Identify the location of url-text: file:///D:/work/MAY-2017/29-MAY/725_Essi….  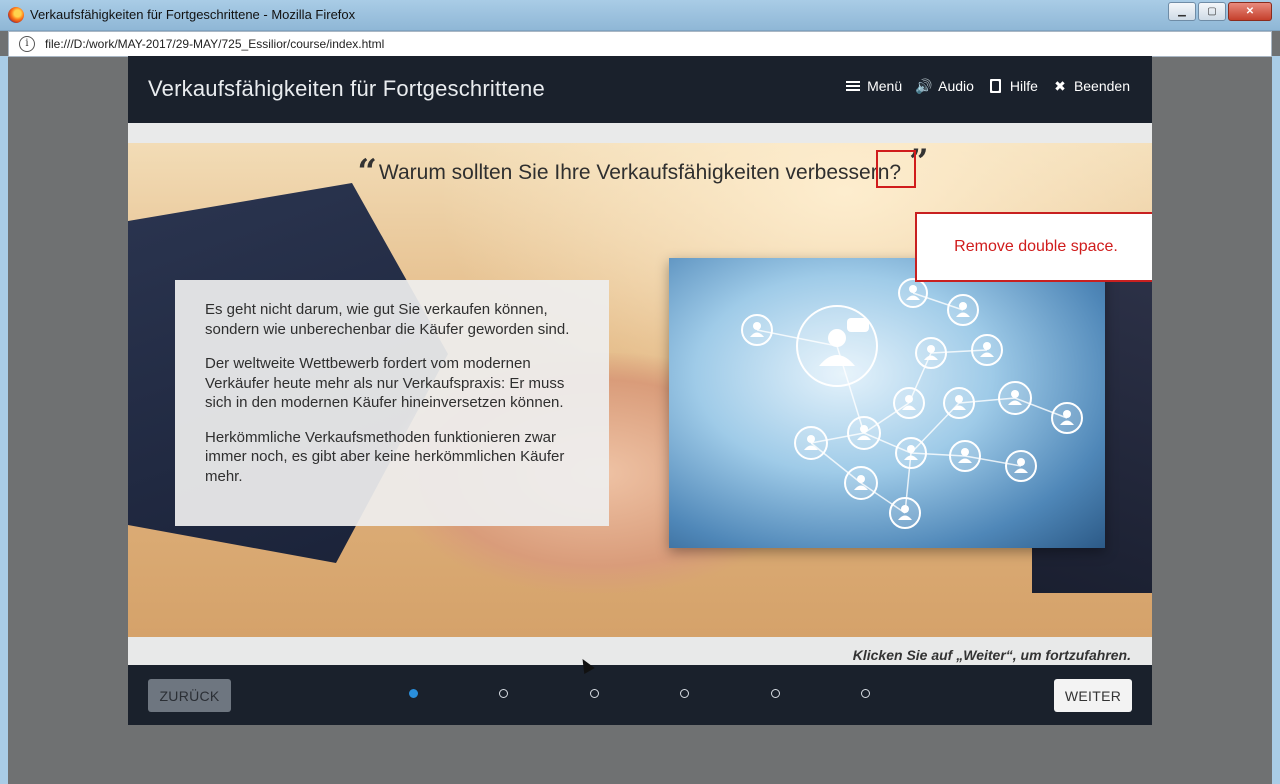
(214, 44).